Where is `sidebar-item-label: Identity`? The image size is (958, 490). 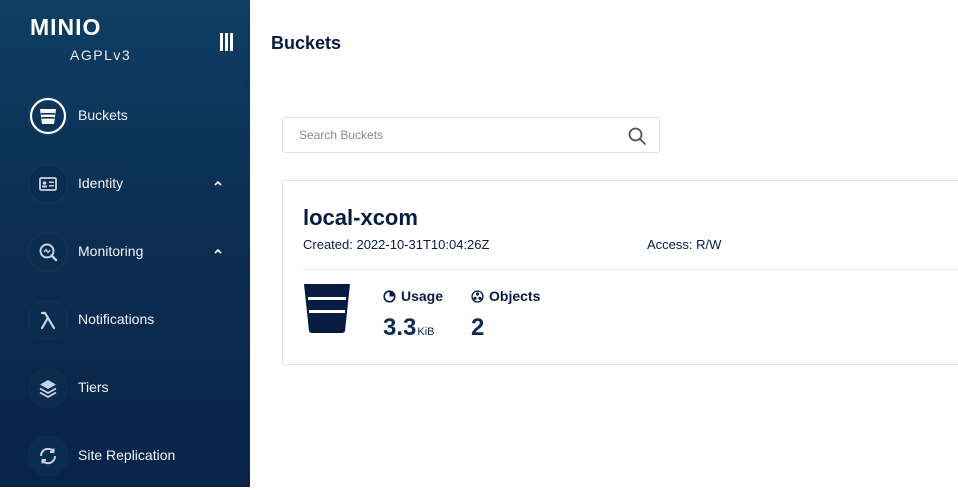 sidebar-item-label: Identity is located at coordinates (101, 183).